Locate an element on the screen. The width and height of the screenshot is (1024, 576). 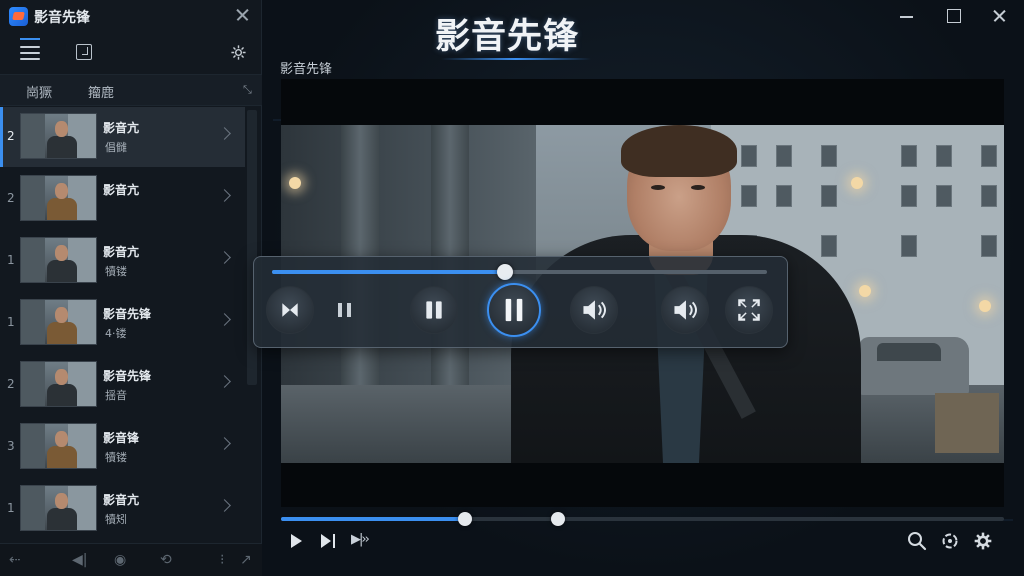
brand-title: 影音先锋 is located at coordinates (507, 37).